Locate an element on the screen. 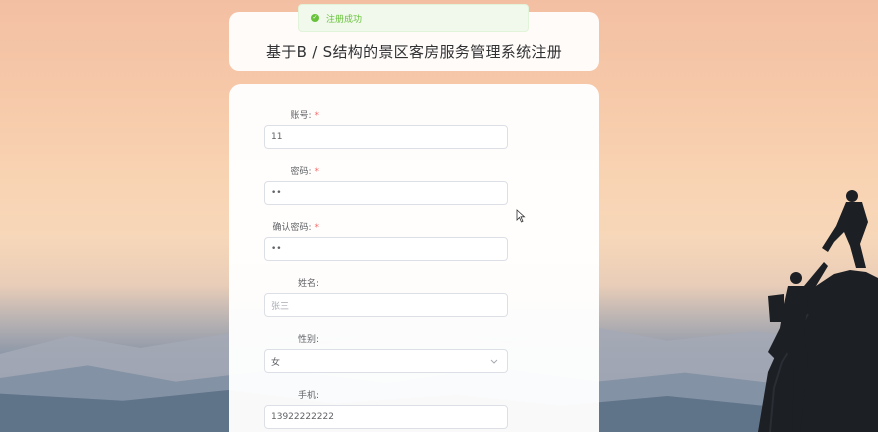  account-label: 账号: * is located at coordinates (305, 116).